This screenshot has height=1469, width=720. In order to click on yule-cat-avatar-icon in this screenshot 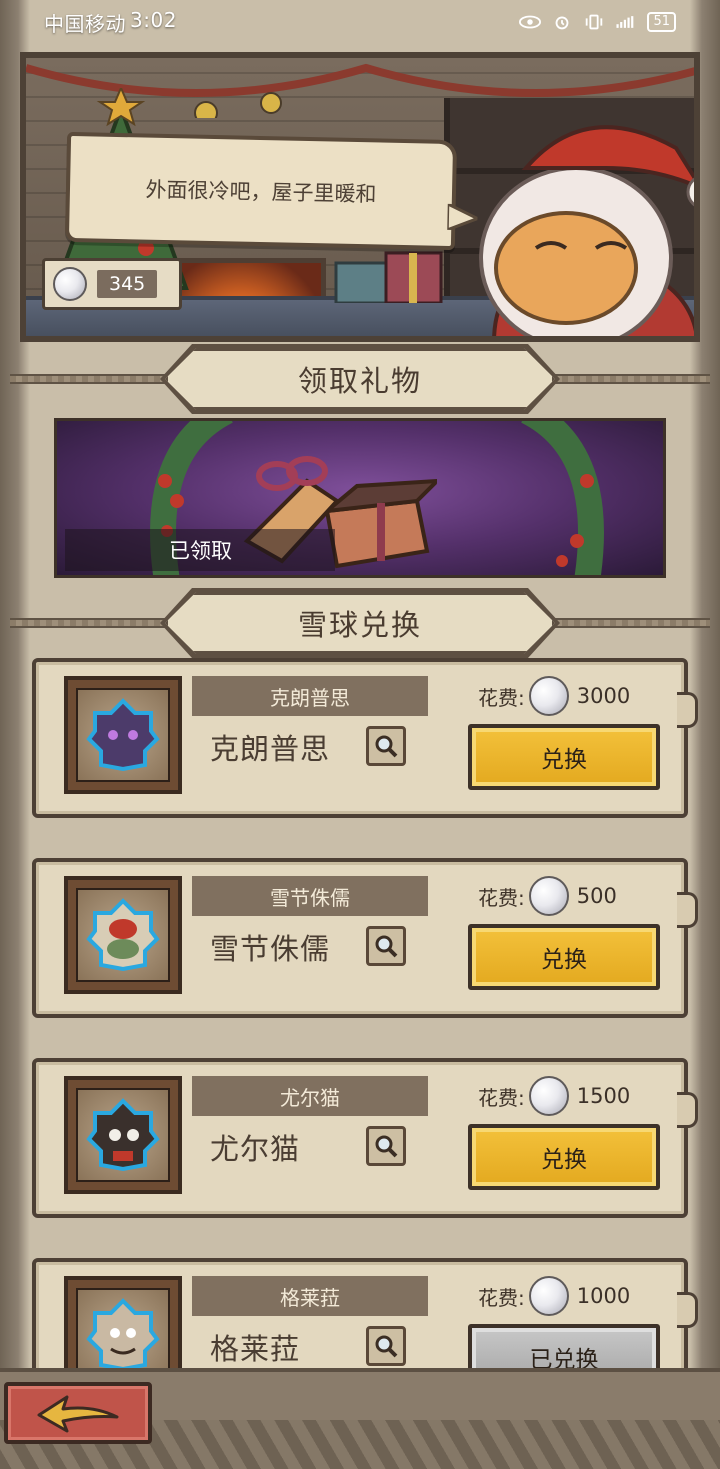, I will do `click(123, 1135)`.